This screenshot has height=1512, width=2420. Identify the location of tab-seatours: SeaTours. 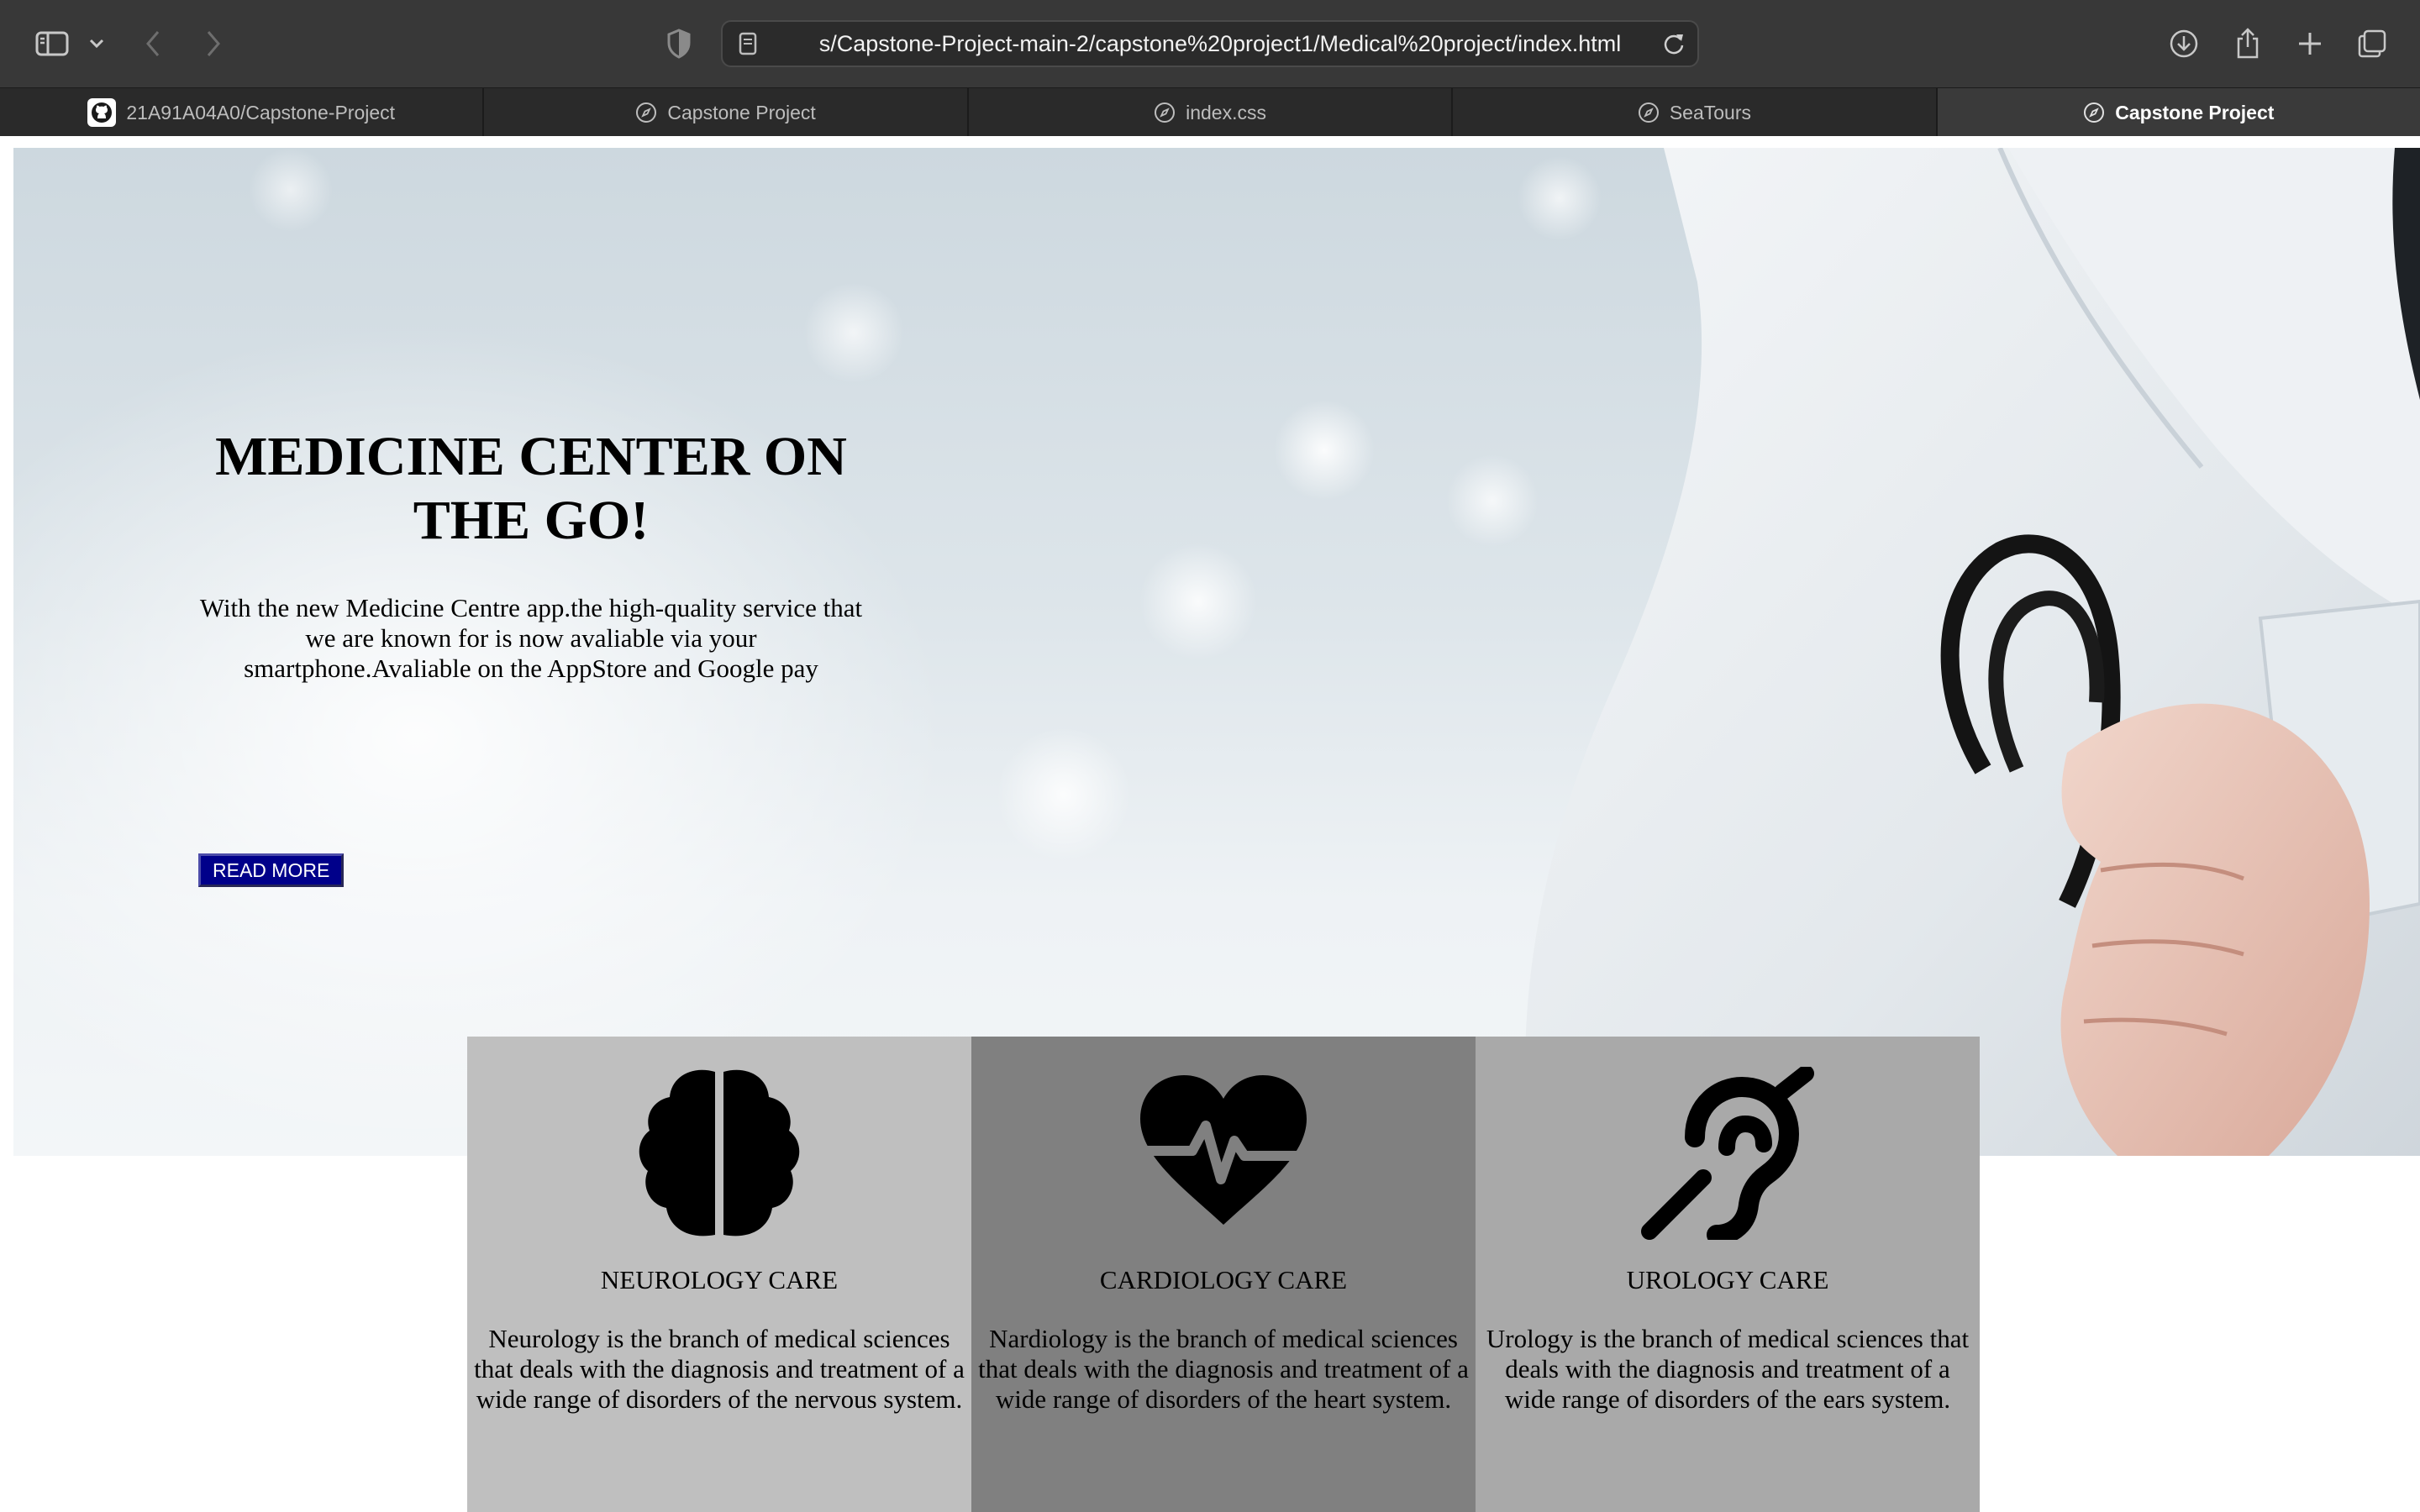
(1695, 112).